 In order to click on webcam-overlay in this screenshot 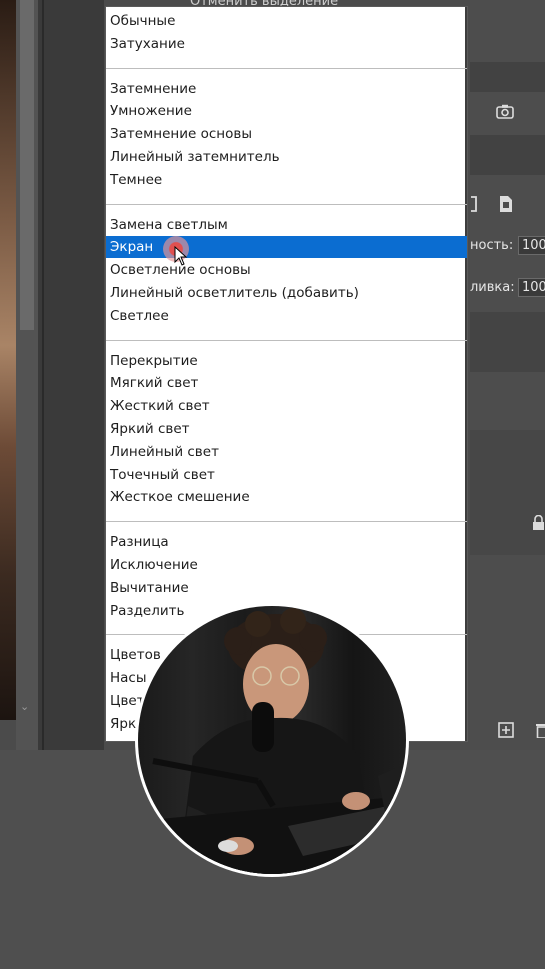, I will do `click(272, 740)`.